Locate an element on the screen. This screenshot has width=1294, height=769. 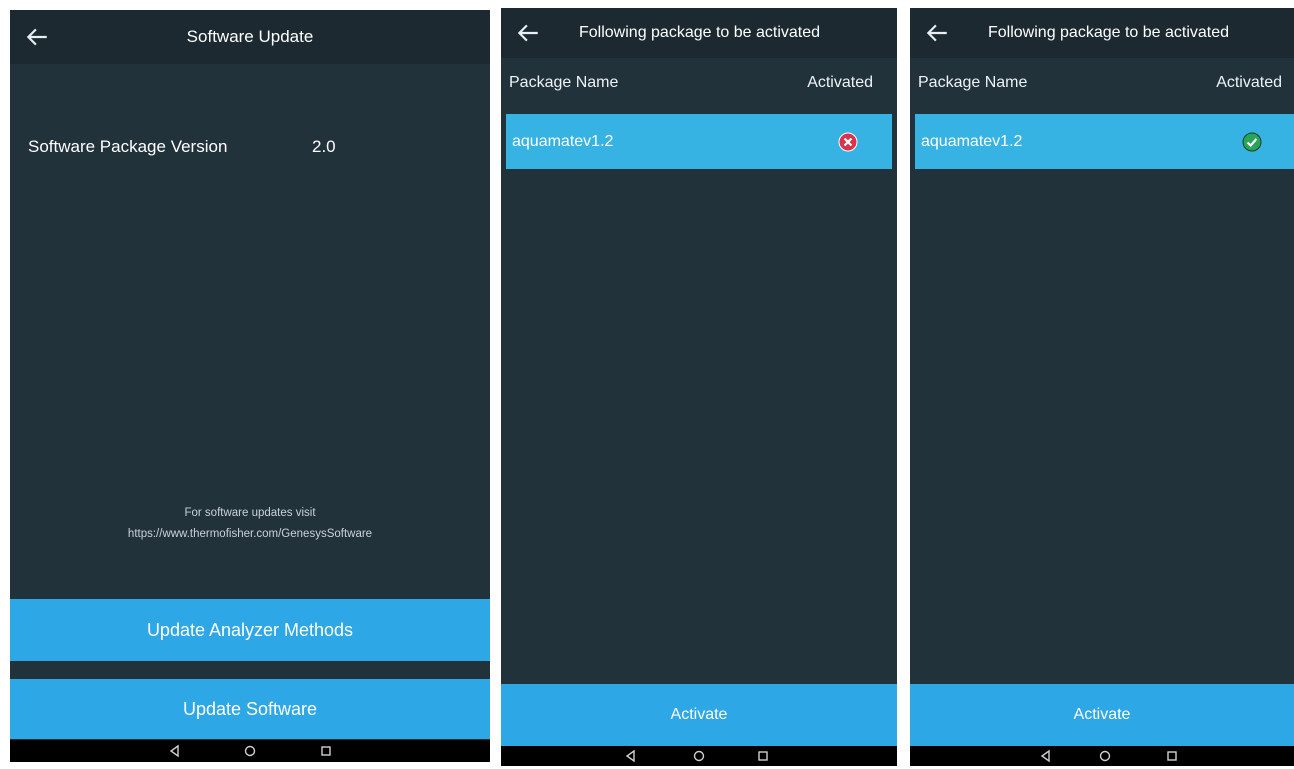
version-label: Software Package Version is located at coordinates (128, 146).